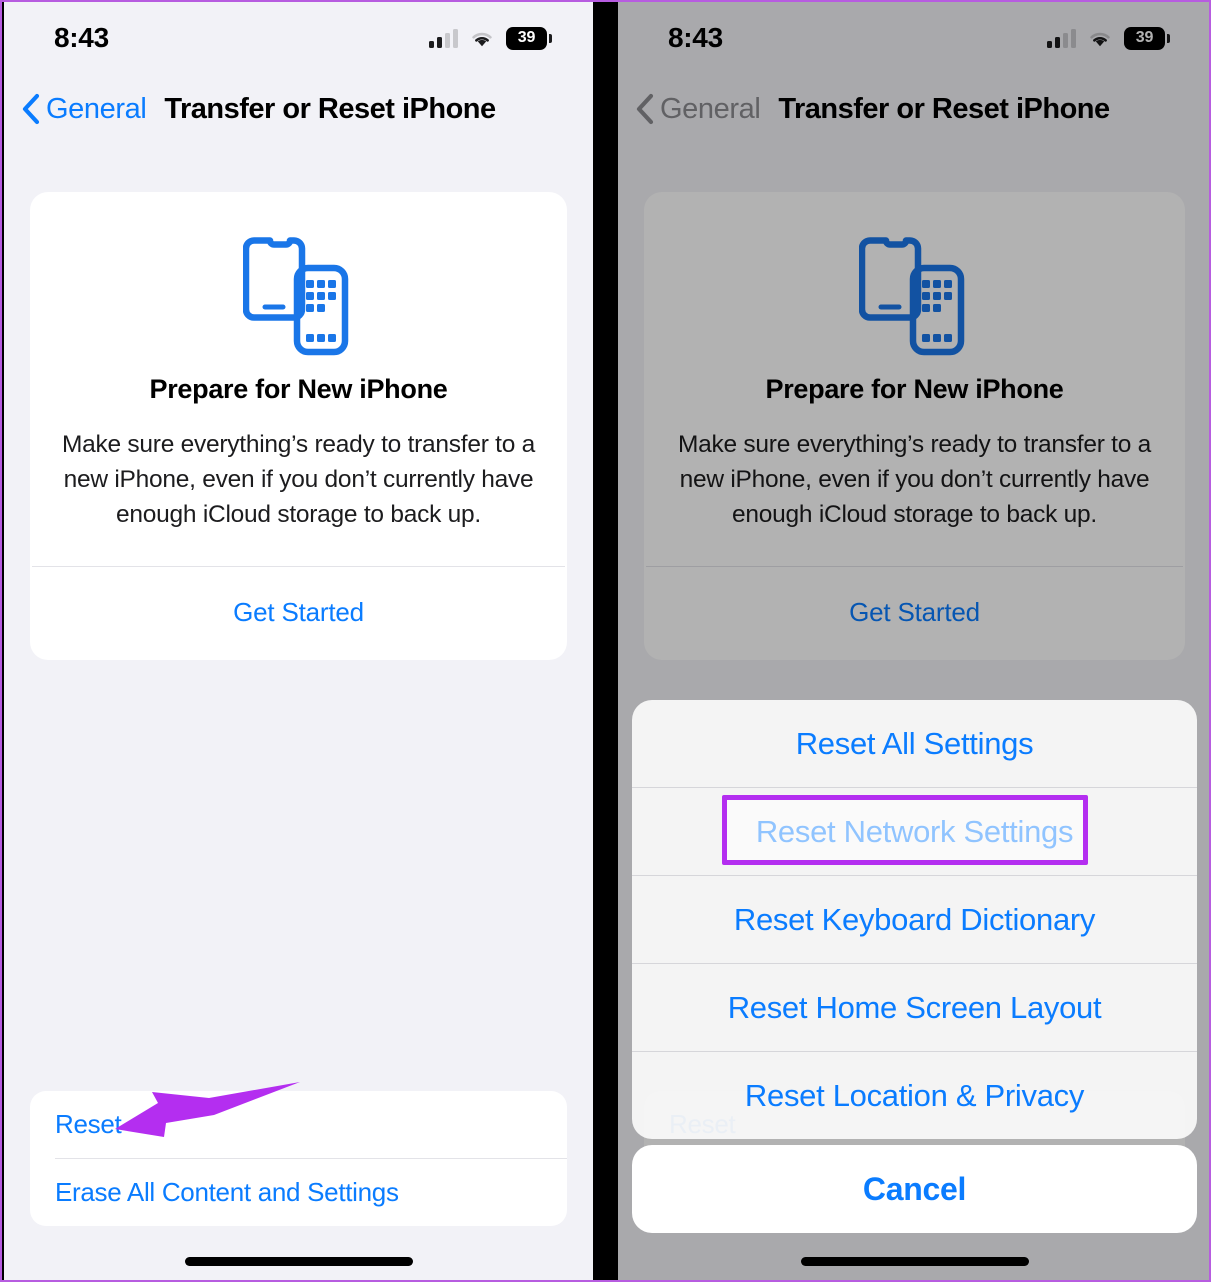  Describe the element at coordinates (914, 831) in the screenshot. I see `sheet-item-reset-network-settings: Reset Network Settings` at that location.